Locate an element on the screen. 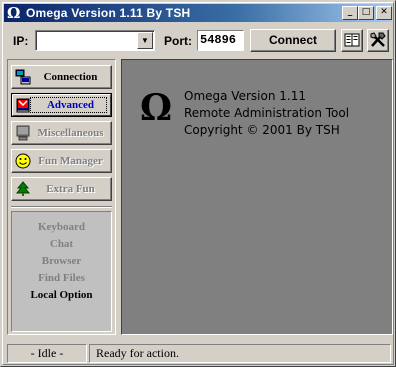 Image resolution: width=396 pixels, height=367 pixels. nav-fun-manager-label: Fun Manager is located at coordinates (70, 161).